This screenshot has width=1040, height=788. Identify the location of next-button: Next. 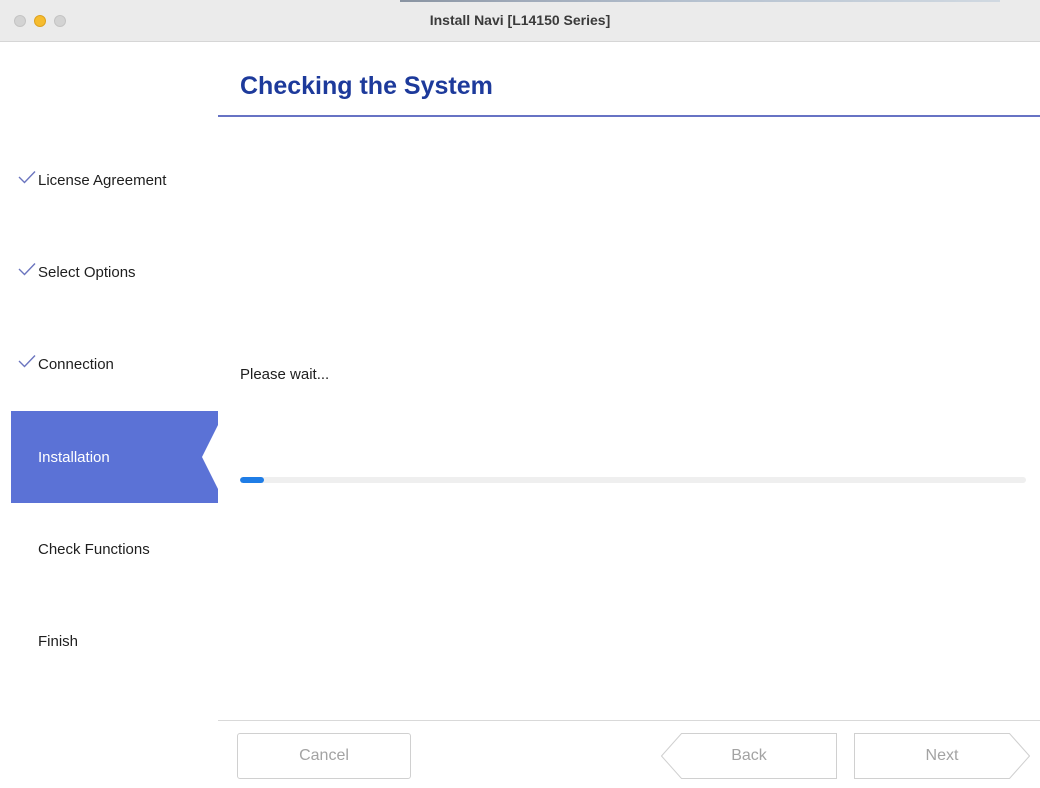
(942, 756).